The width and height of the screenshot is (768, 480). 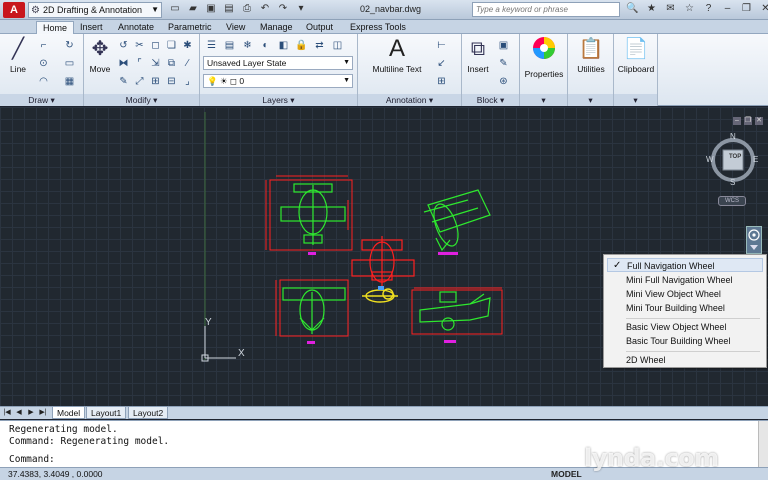 I want to click on compass-east: E, so click(x=755, y=159).